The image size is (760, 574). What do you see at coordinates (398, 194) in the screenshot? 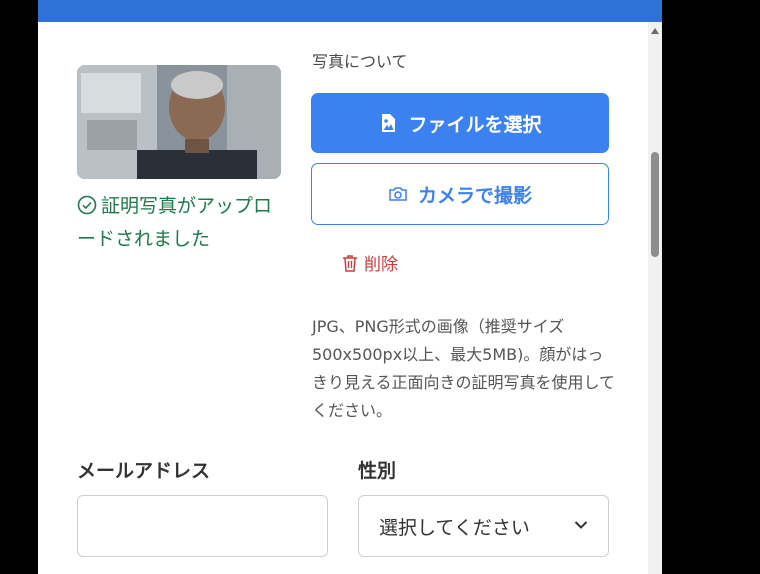
I see `camera-icon` at bounding box center [398, 194].